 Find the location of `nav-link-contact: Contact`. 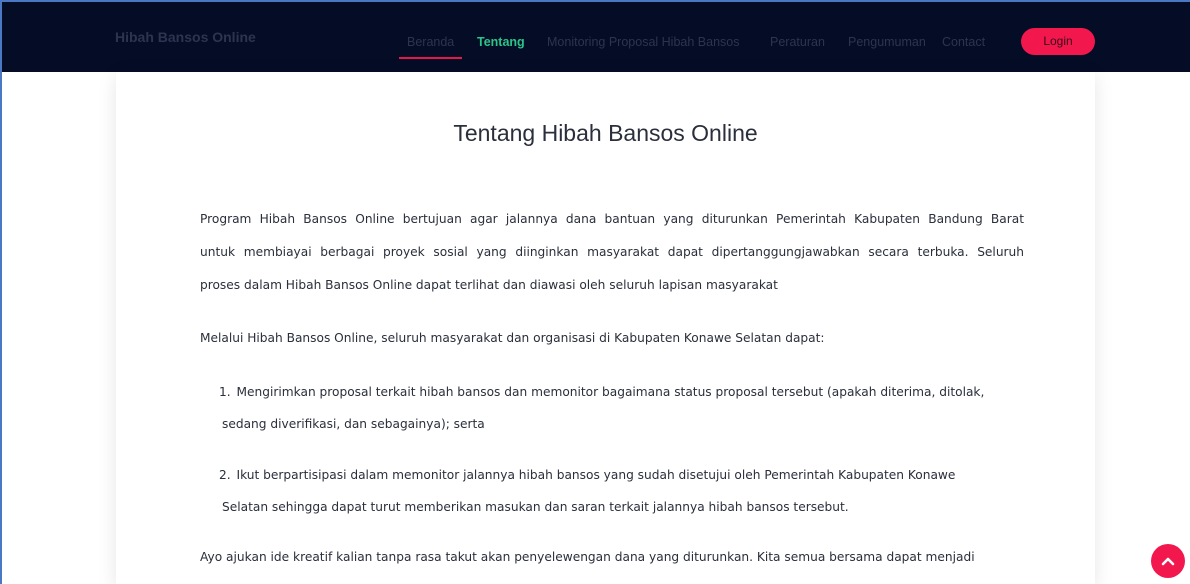

nav-link-contact: Contact is located at coordinates (963, 42).